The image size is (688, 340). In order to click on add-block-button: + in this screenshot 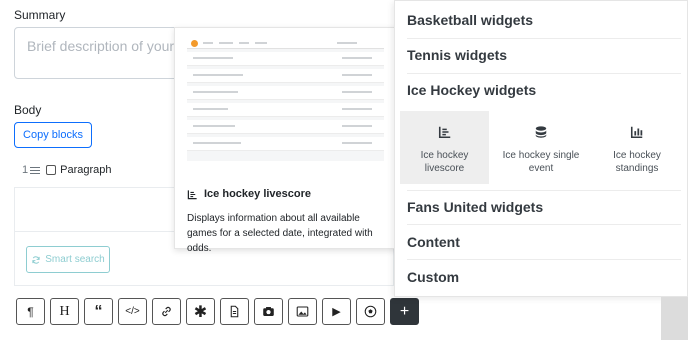, I will do `click(404, 311)`.